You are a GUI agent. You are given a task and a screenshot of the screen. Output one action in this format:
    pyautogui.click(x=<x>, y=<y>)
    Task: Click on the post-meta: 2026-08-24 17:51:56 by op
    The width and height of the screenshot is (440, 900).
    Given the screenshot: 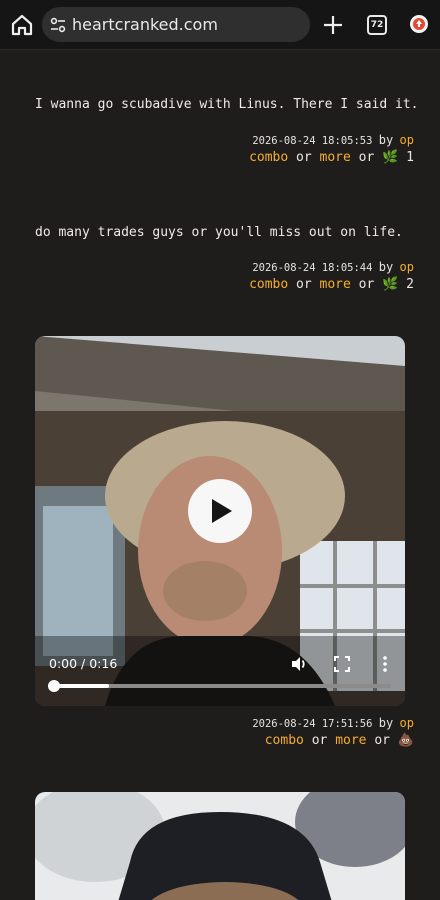 What is the action you would take?
    pyautogui.click(x=333, y=723)
    